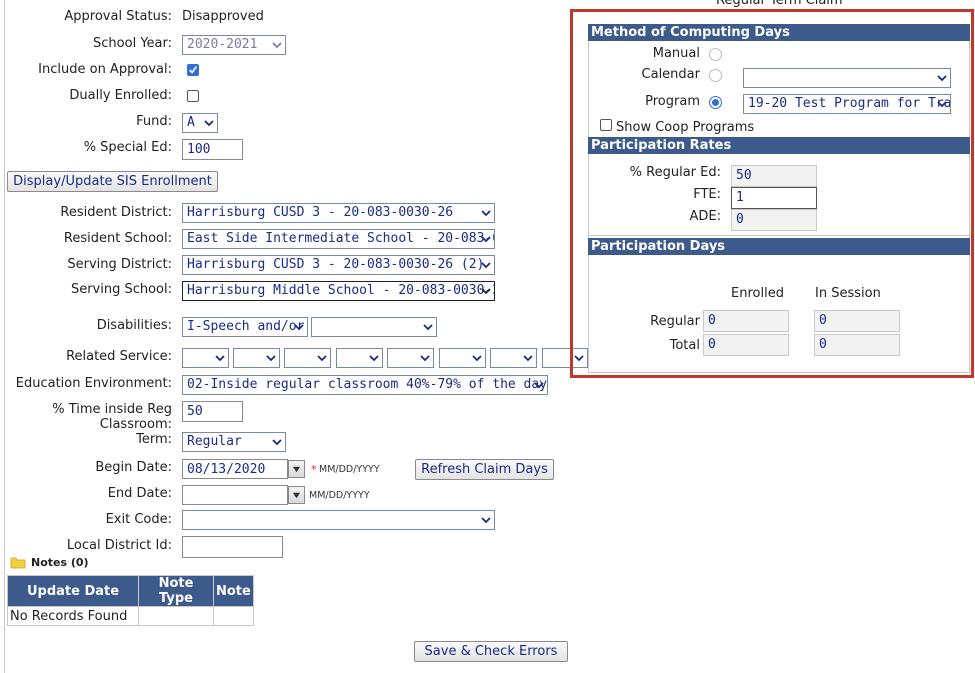 The height and width of the screenshot is (673, 975). What do you see at coordinates (176, 616) in the screenshot?
I see `table-cell` at bounding box center [176, 616].